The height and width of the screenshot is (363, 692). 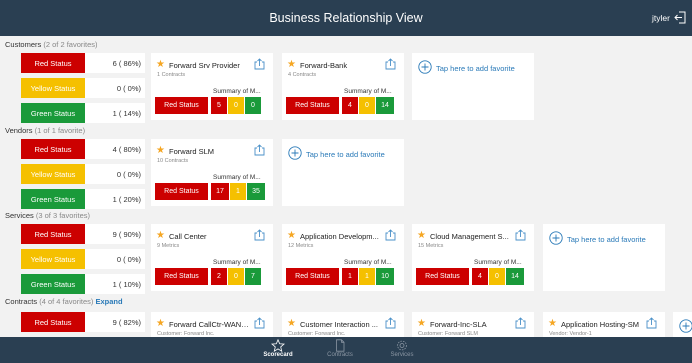 What do you see at coordinates (343, 172) in the screenshot?
I see `vendors-add-favorite: Tap here to add favorite` at bounding box center [343, 172].